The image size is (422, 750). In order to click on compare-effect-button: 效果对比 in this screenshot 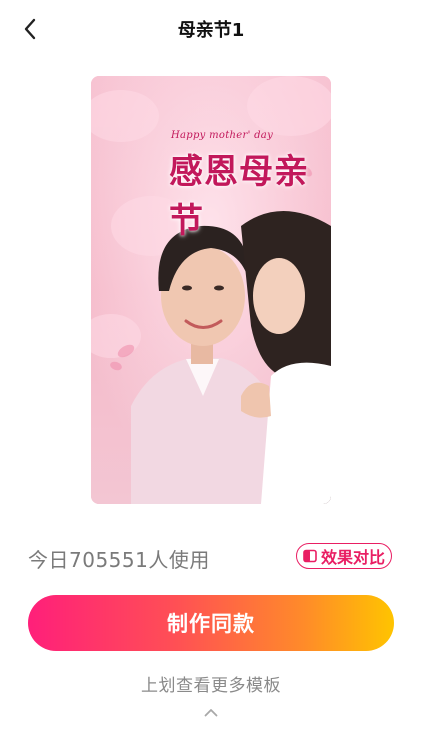, I will do `click(344, 556)`.